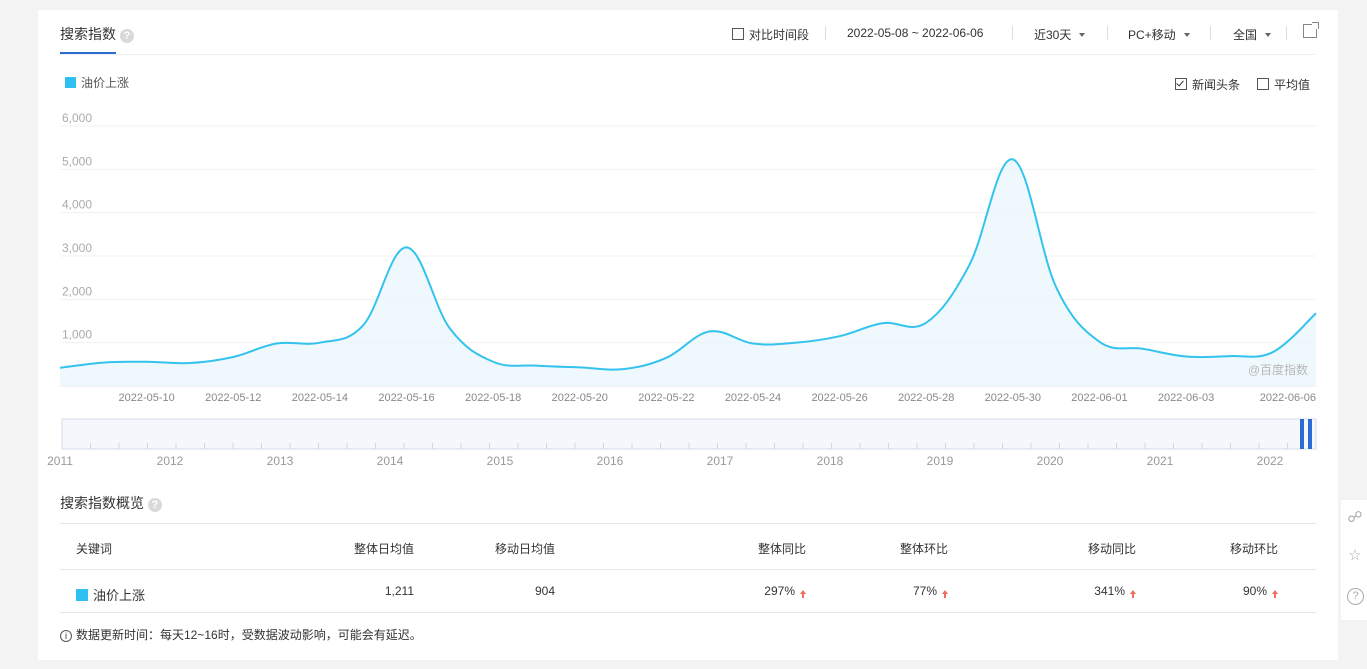  Describe the element at coordinates (1270, 461) in the screenshot. I see `brush-year-label: 2022` at that location.